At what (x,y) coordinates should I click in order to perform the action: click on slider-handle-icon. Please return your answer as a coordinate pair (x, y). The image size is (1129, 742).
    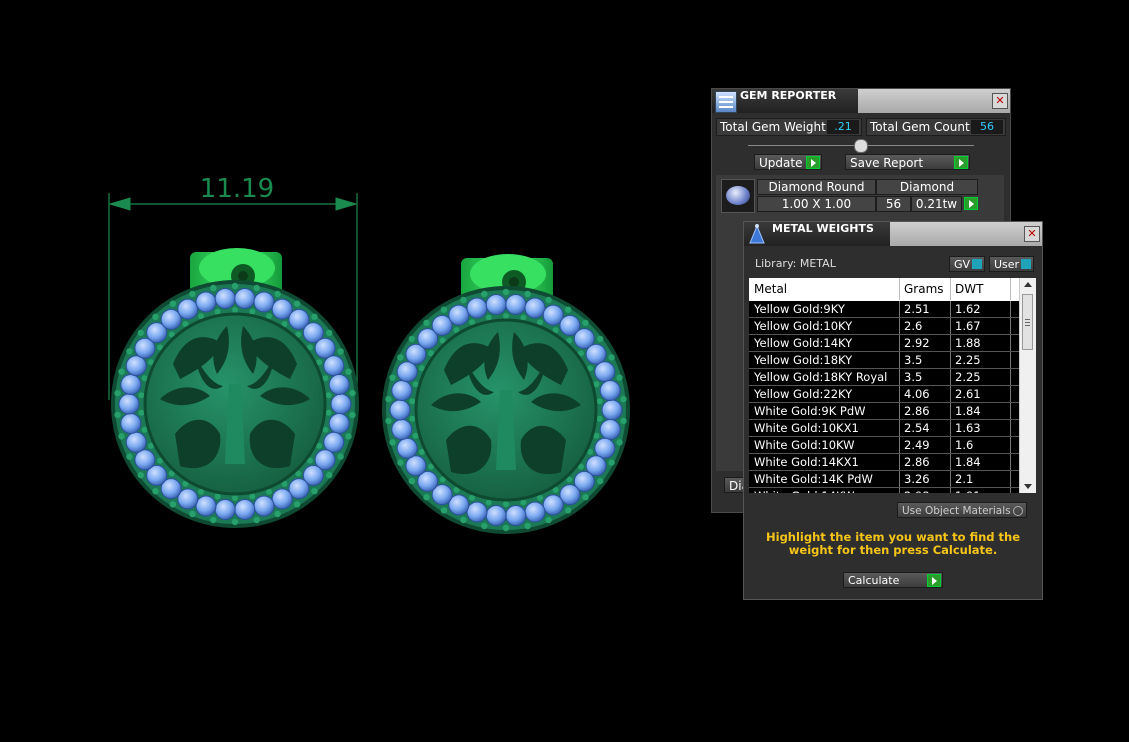
    Looking at the image, I should click on (861, 146).